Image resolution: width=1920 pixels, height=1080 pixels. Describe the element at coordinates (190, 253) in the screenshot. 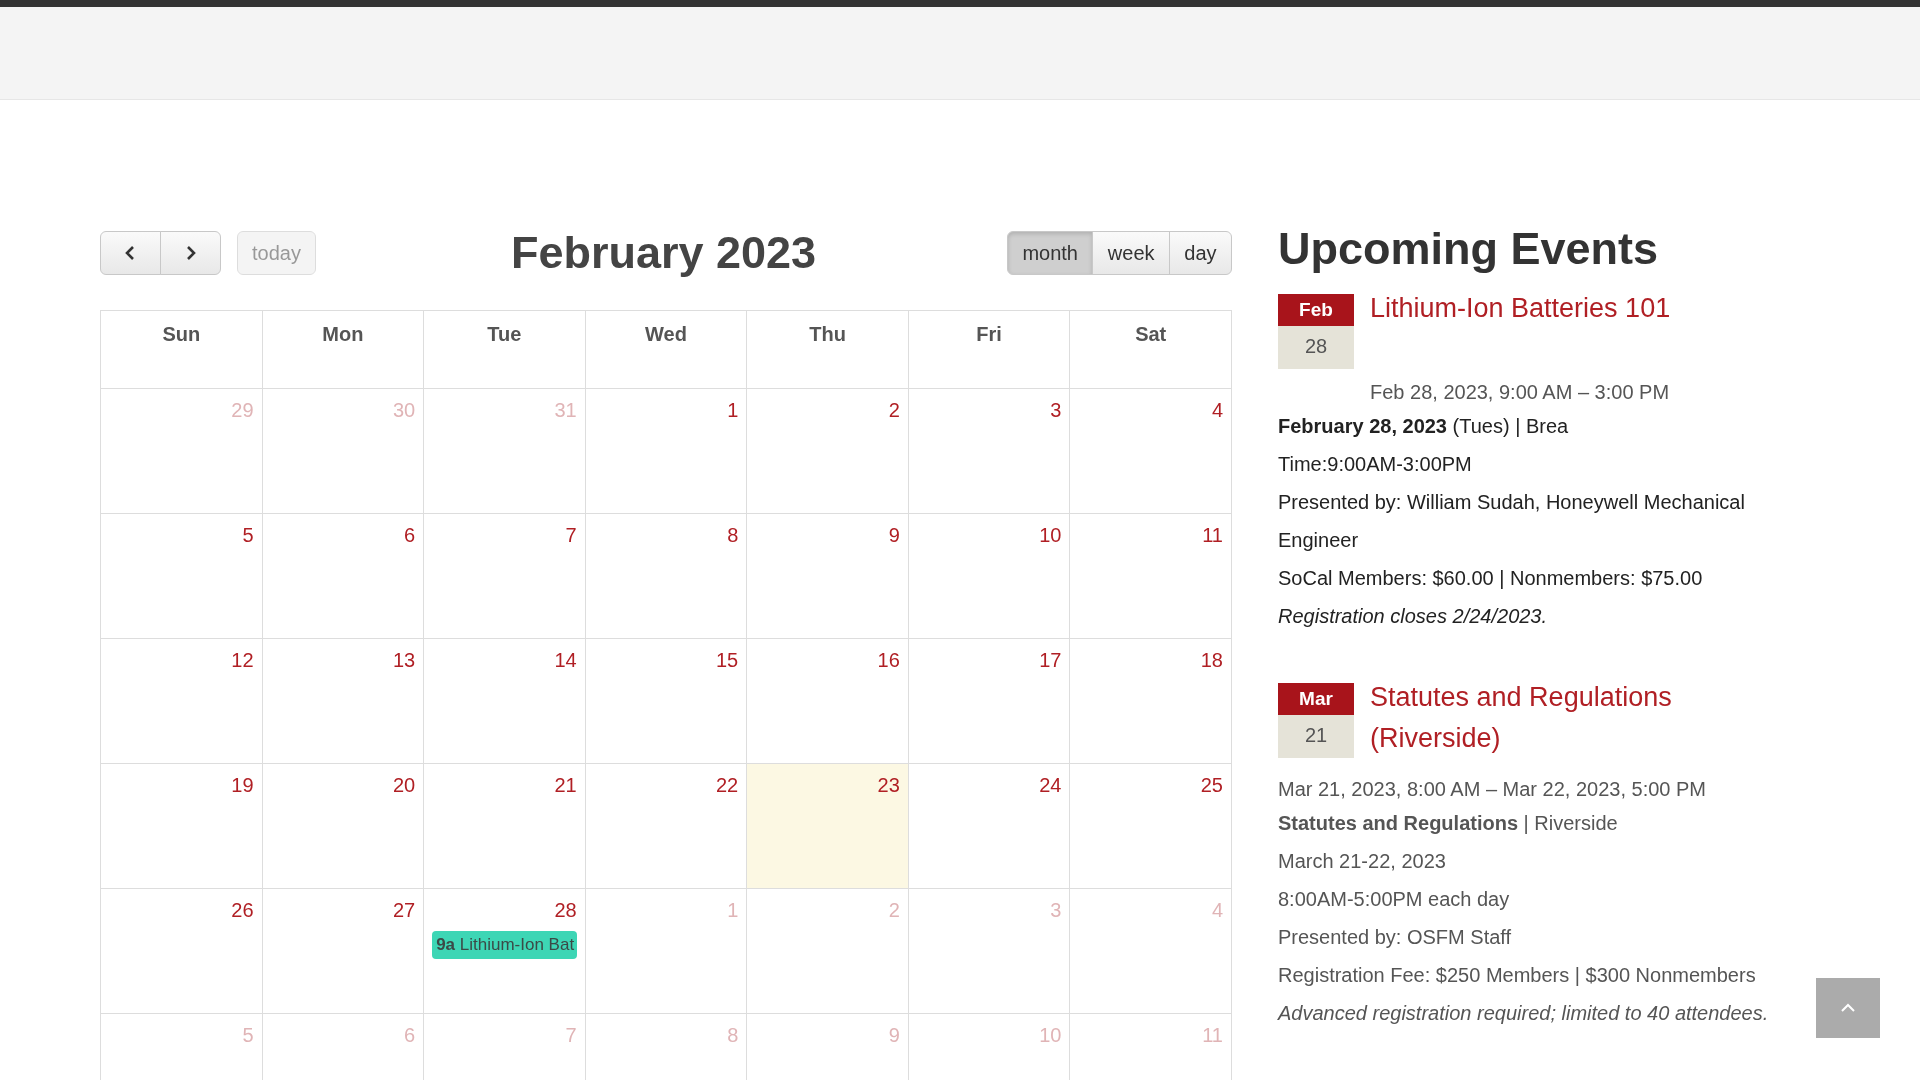

I see `next-button` at that location.